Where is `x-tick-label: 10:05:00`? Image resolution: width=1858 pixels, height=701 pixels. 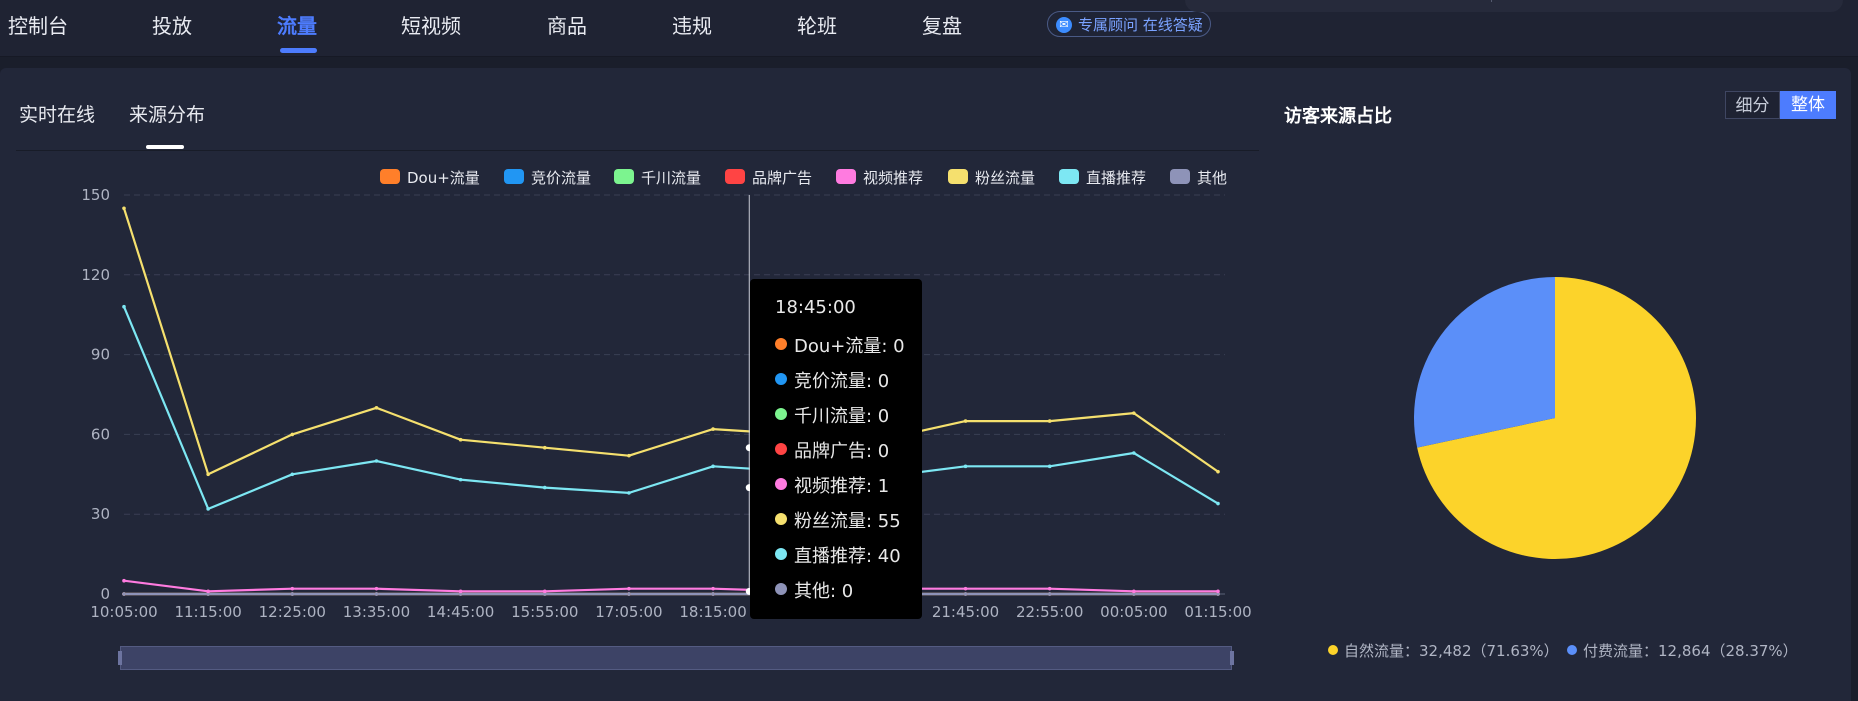 x-tick-label: 10:05:00 is located at coordinates (123, 612).